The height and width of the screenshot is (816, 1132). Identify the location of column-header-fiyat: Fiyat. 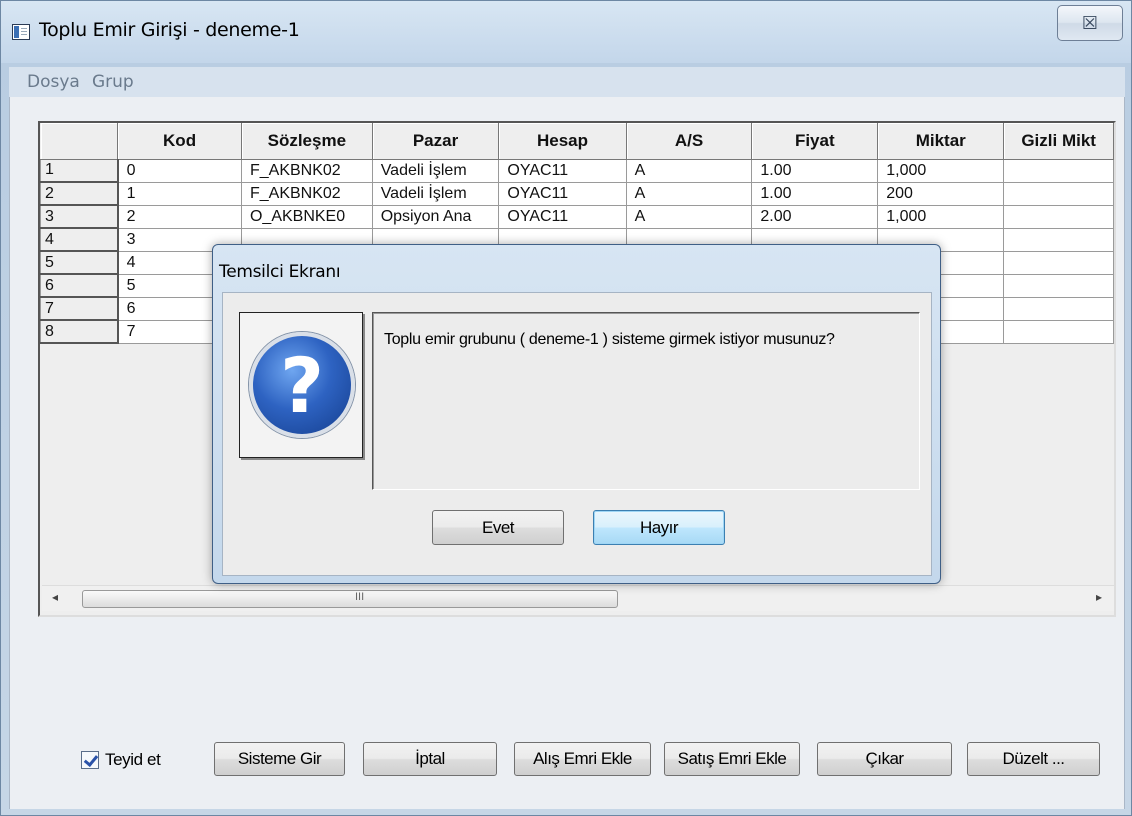
(815, 141).